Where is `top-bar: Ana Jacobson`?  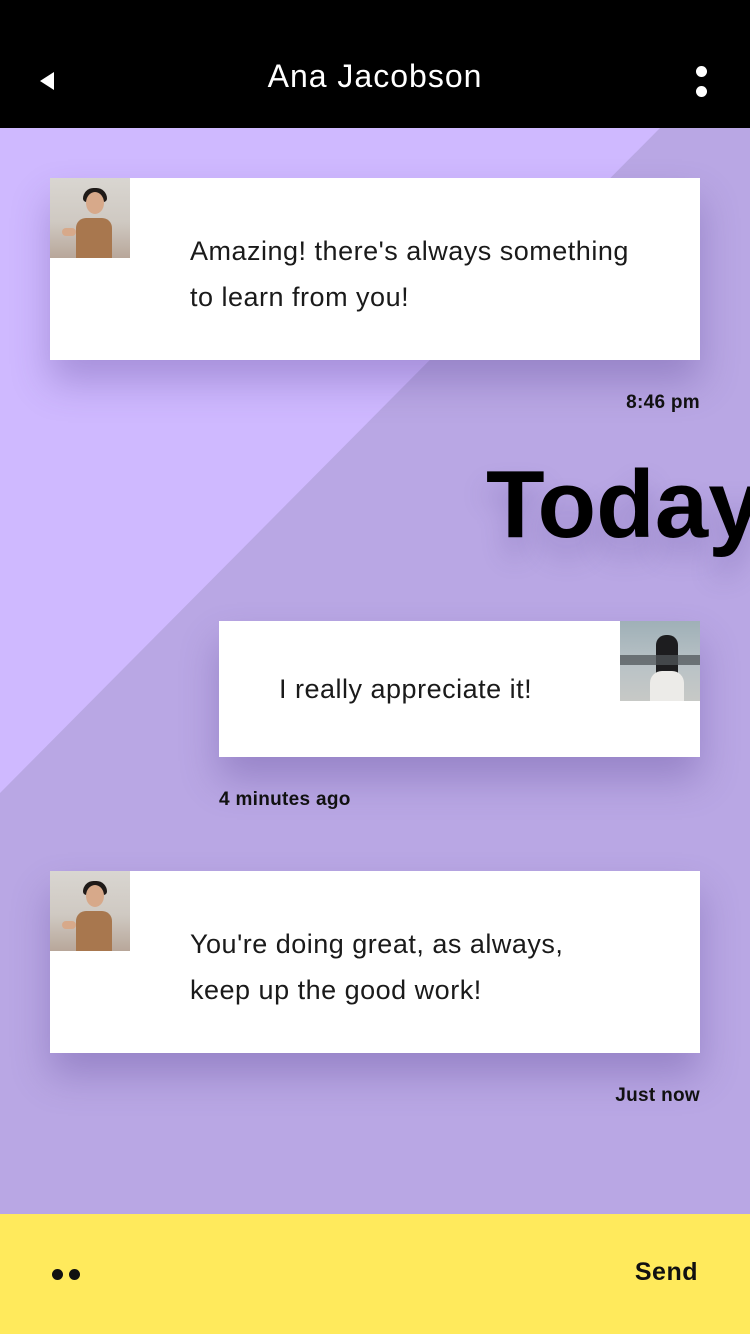 top-bar: Ana Jacobson is located at coordinates (375, 64).